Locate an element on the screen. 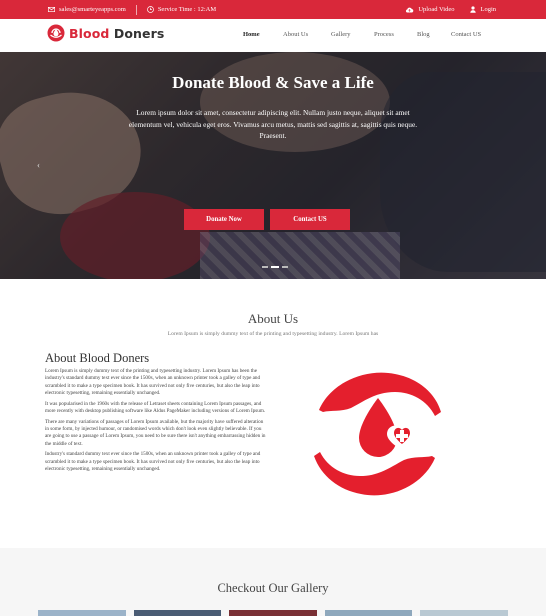  user-icon is located at coordinates (473, 9).